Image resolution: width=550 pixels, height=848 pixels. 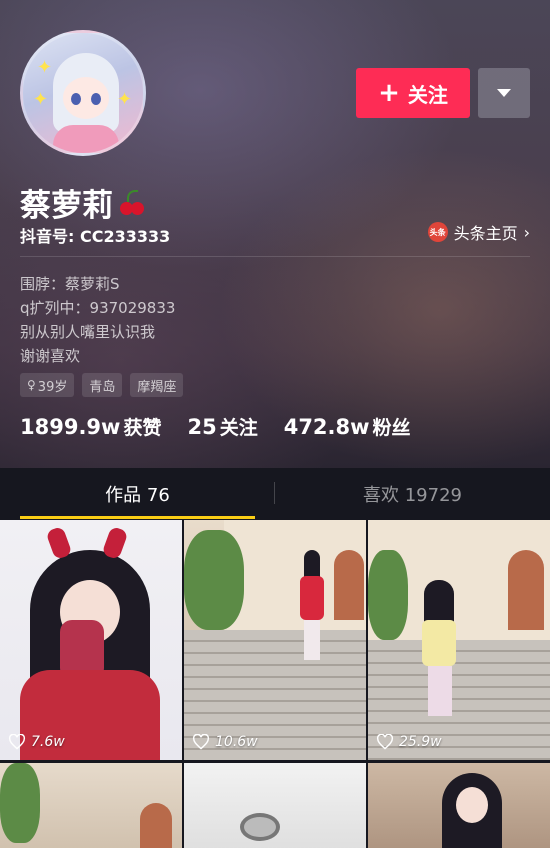 I want to click on chevron-right-icon: ›, so click(x=526, y=232).